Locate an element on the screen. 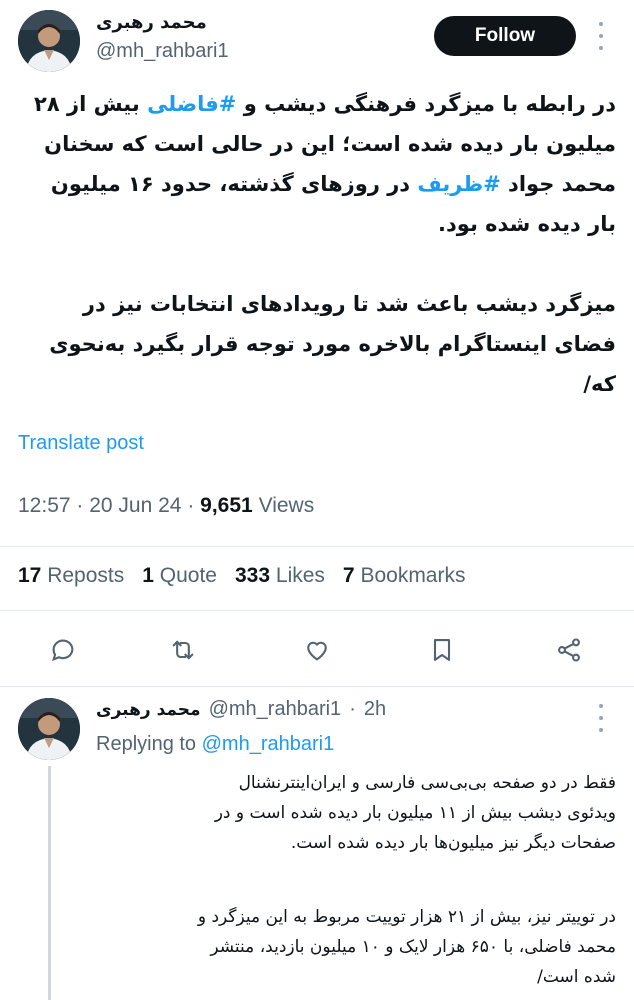 The width and height of the screenshot is (634, 1000). reply-author-avatar is located at coordinates (49, 729).